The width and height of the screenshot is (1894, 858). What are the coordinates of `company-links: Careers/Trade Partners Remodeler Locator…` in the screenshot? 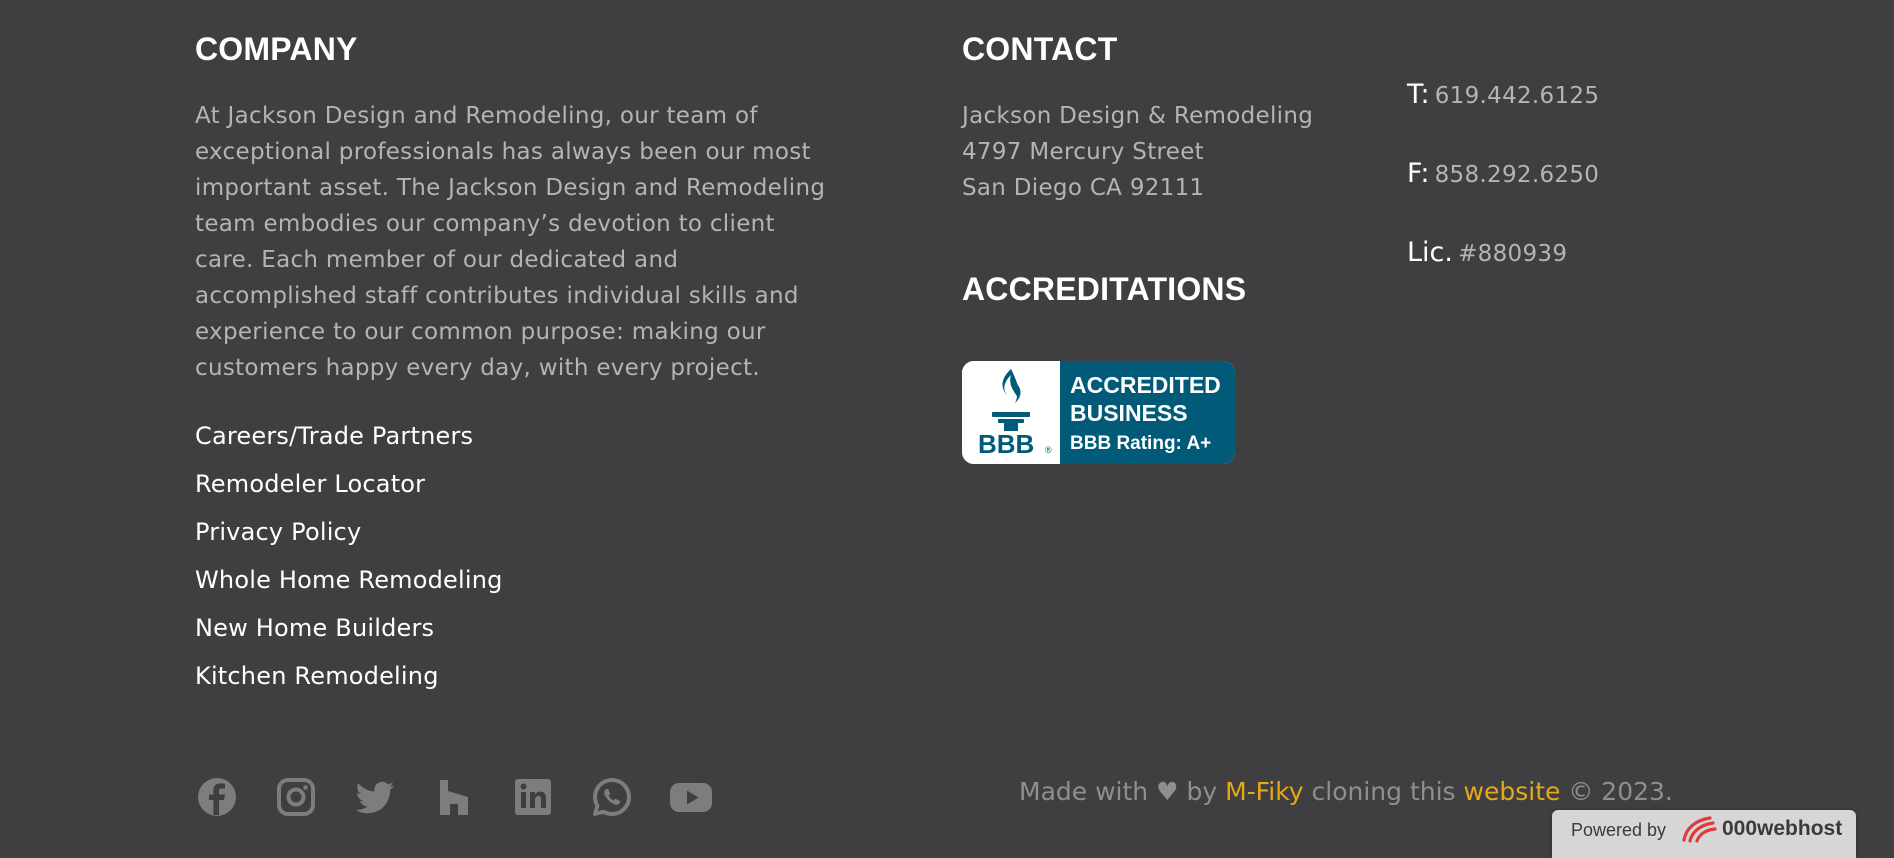 It's located at (515, 556).